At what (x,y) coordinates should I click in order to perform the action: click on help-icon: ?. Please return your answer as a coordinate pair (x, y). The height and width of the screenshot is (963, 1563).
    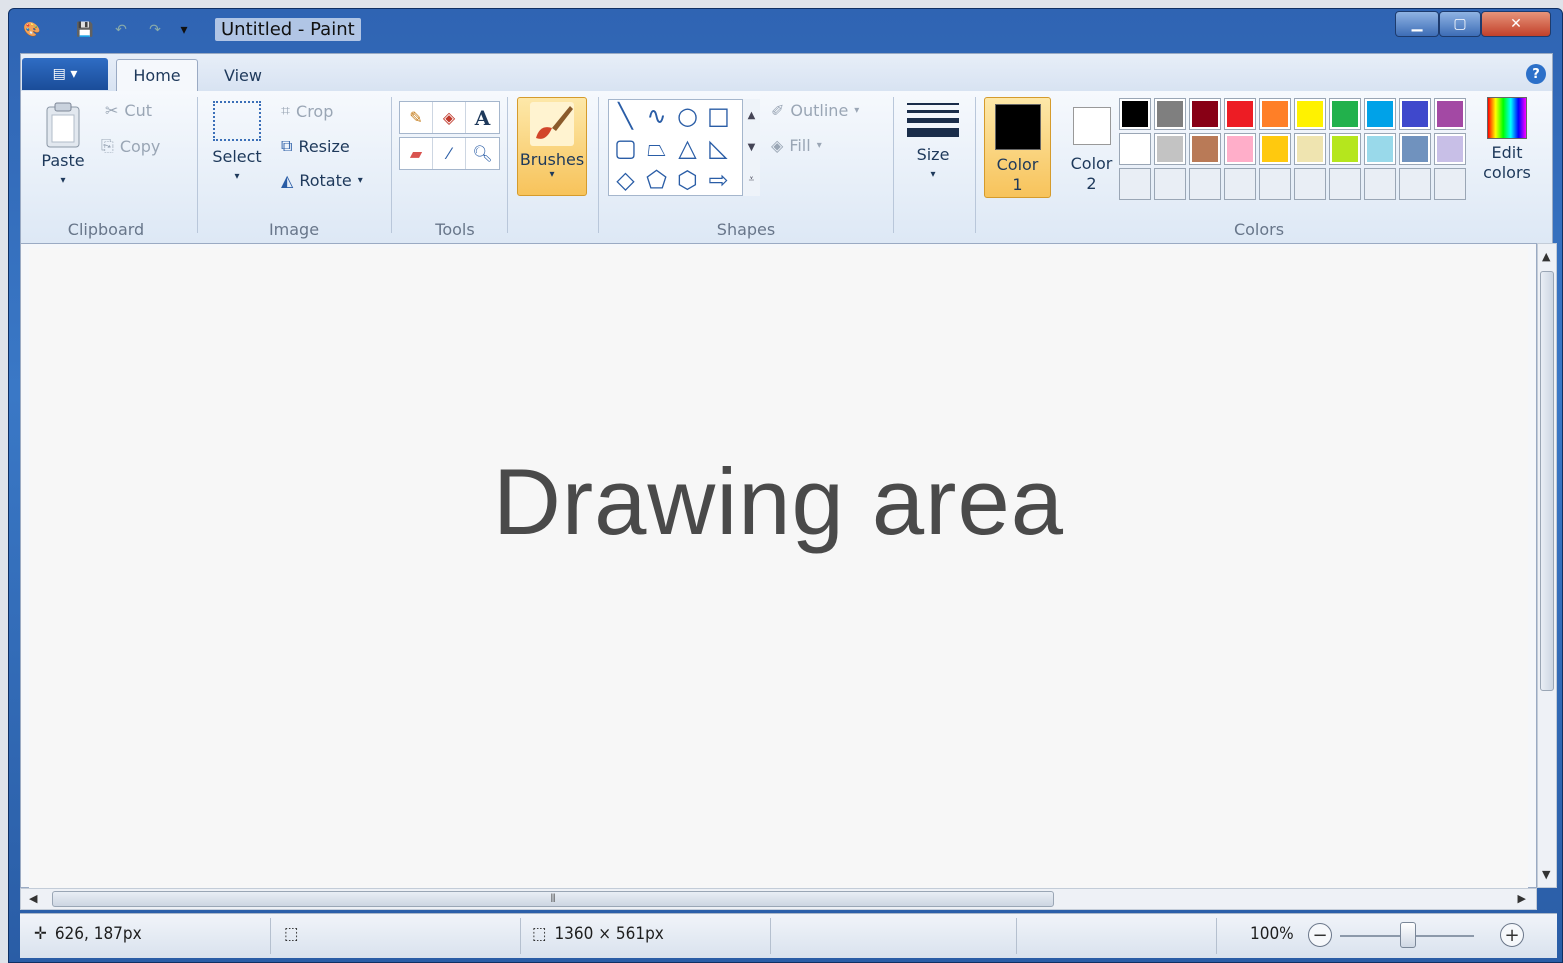
    Looking at the image, I should click on (1536, 74).